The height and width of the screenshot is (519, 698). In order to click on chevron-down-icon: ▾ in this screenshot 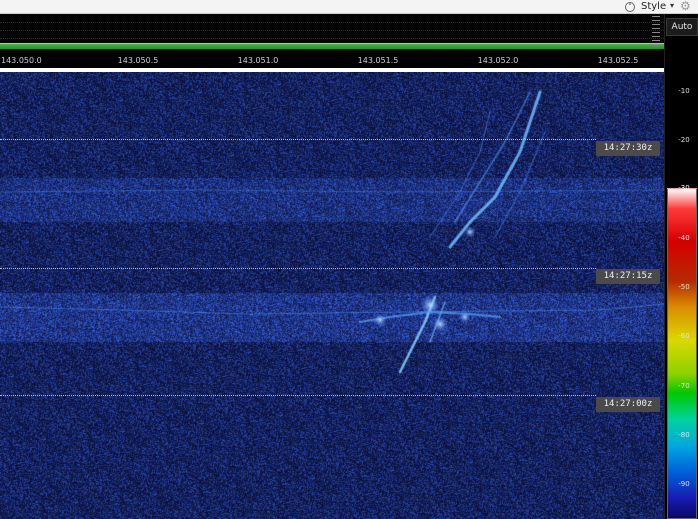, I will do `click(672, 6)`.